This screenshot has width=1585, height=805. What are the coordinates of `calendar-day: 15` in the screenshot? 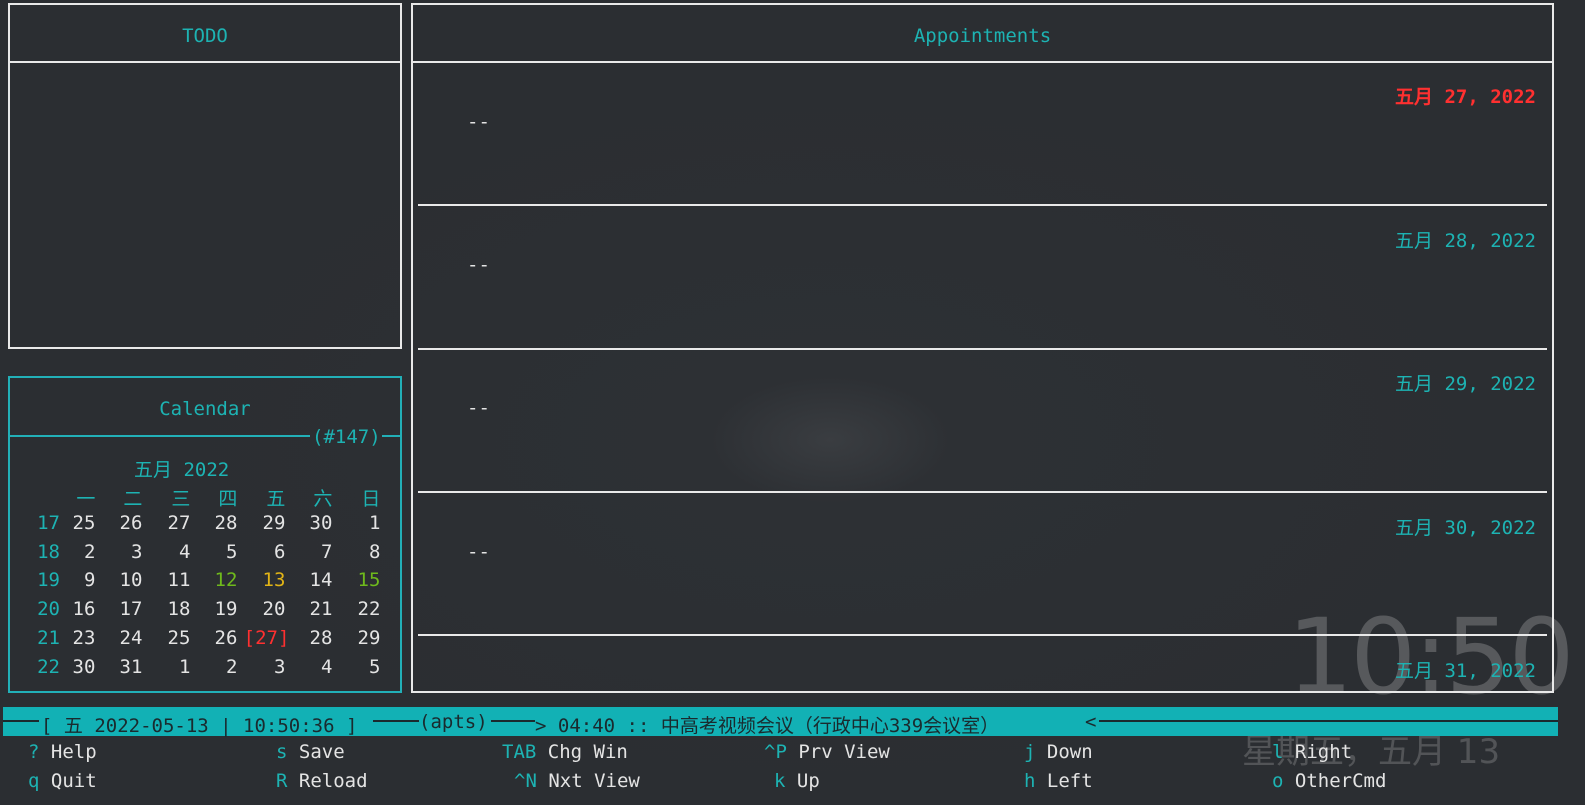 It's located at (357, 580).